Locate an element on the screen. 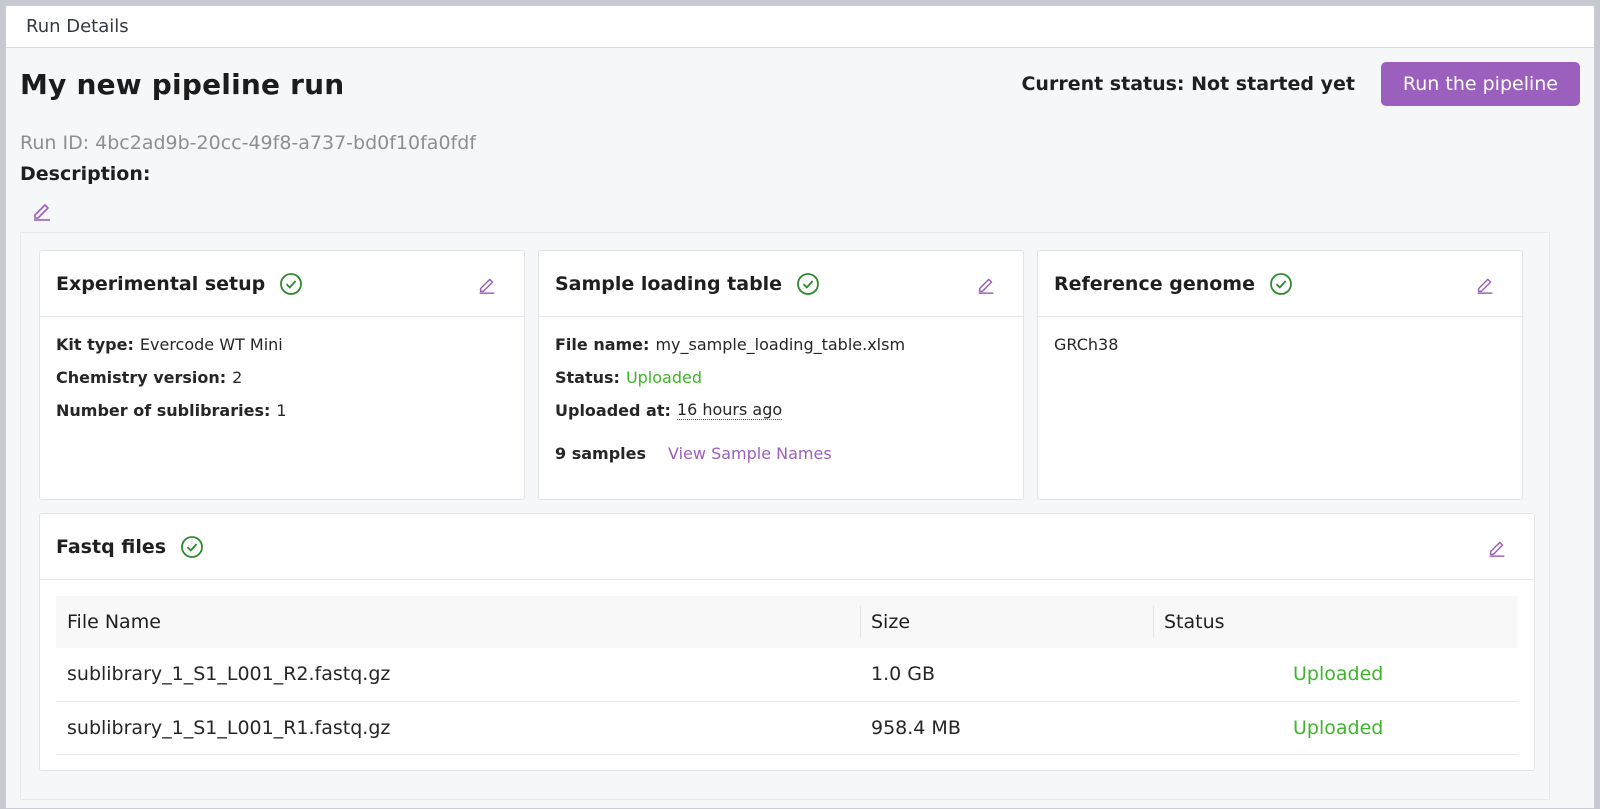  file-name-cell: sublibrary_1_S1_L001_R1.fastq.gz is located at coordinates (229, 727).